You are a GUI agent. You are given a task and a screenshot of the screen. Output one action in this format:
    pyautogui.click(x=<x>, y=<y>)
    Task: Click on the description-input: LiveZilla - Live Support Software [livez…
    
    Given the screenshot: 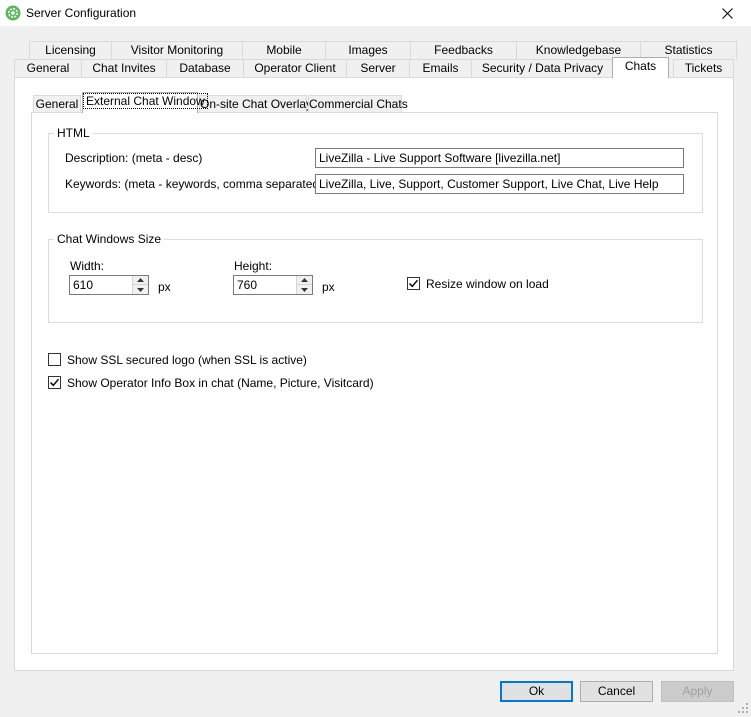 What is the action you would take?
    pyautogui.click(x=499, y=158)
    